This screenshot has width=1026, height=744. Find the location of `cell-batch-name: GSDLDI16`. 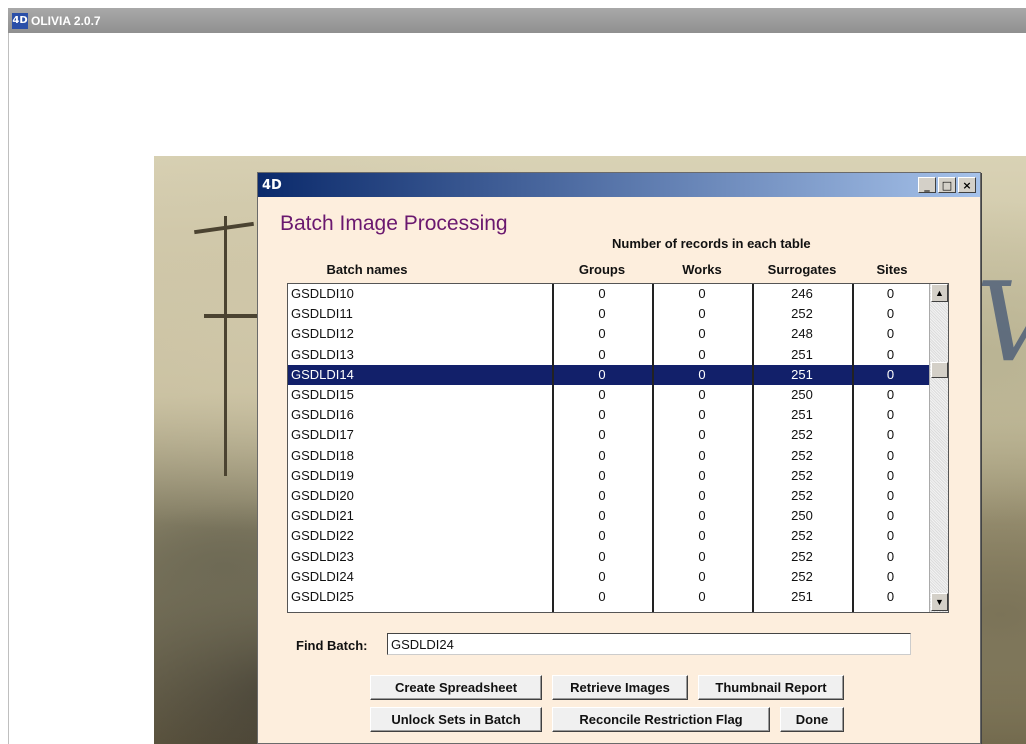

cell-batch-name: GSDLDI16 is located at coordinates (322, 415).